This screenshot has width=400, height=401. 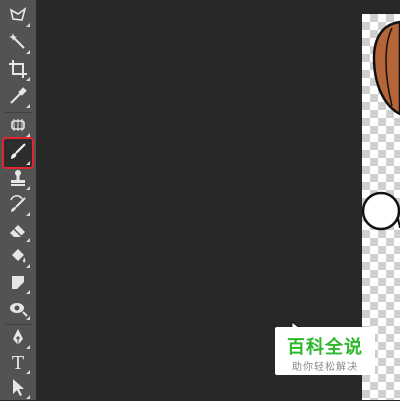 I want to click on eyedropper-tool, so click(x=18, y=98).